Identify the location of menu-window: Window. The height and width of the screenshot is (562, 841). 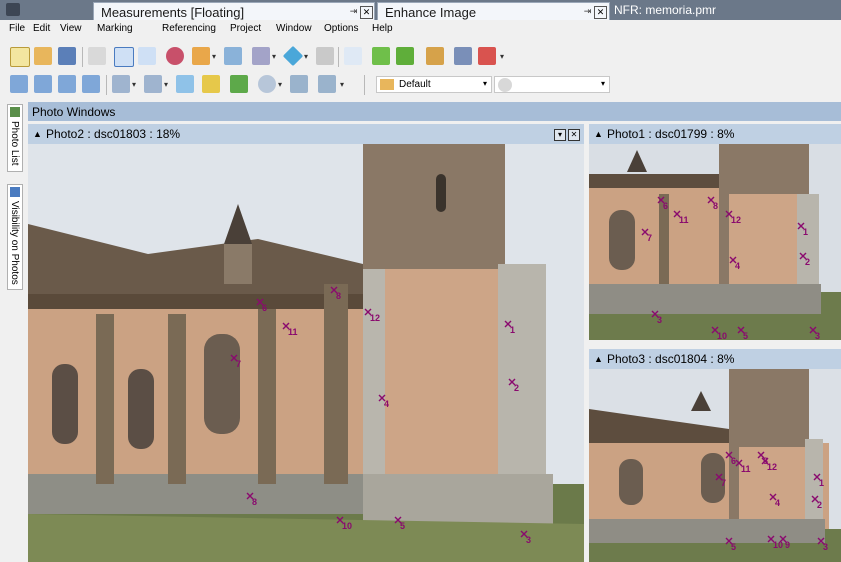
(294, 28).